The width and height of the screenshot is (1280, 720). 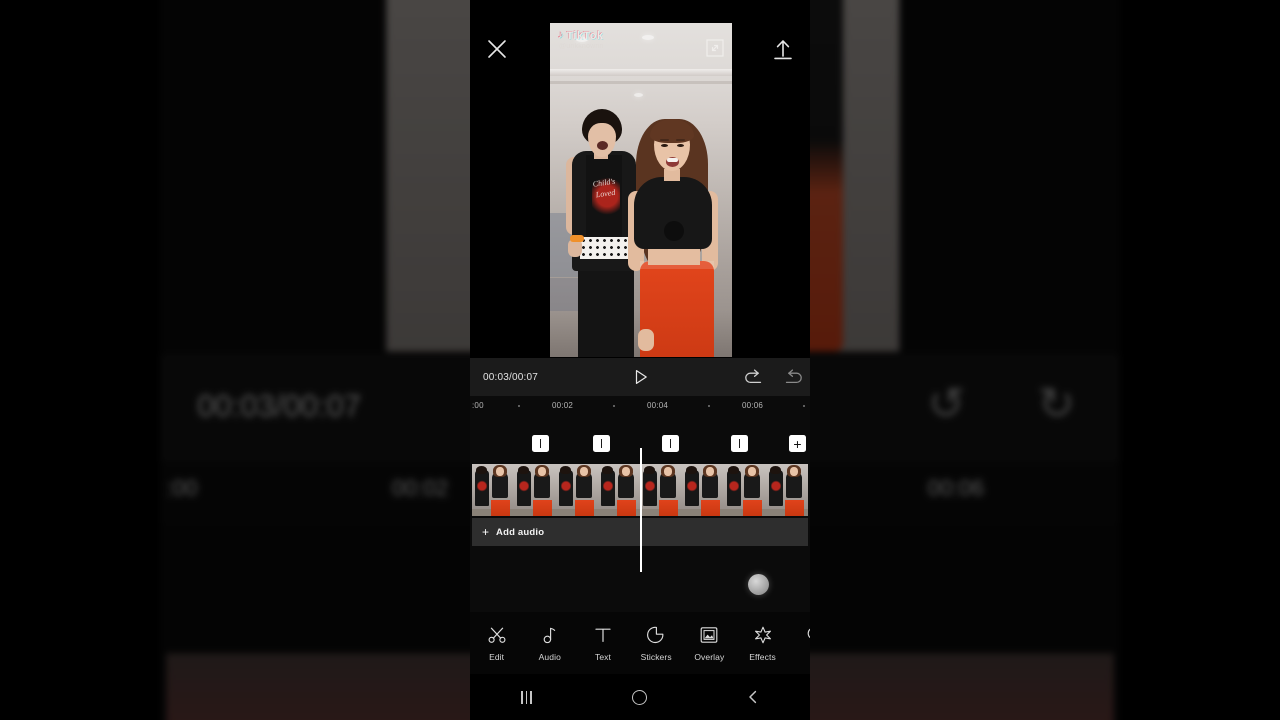 I want to click on recents-icon, so click(x=527, y=697).